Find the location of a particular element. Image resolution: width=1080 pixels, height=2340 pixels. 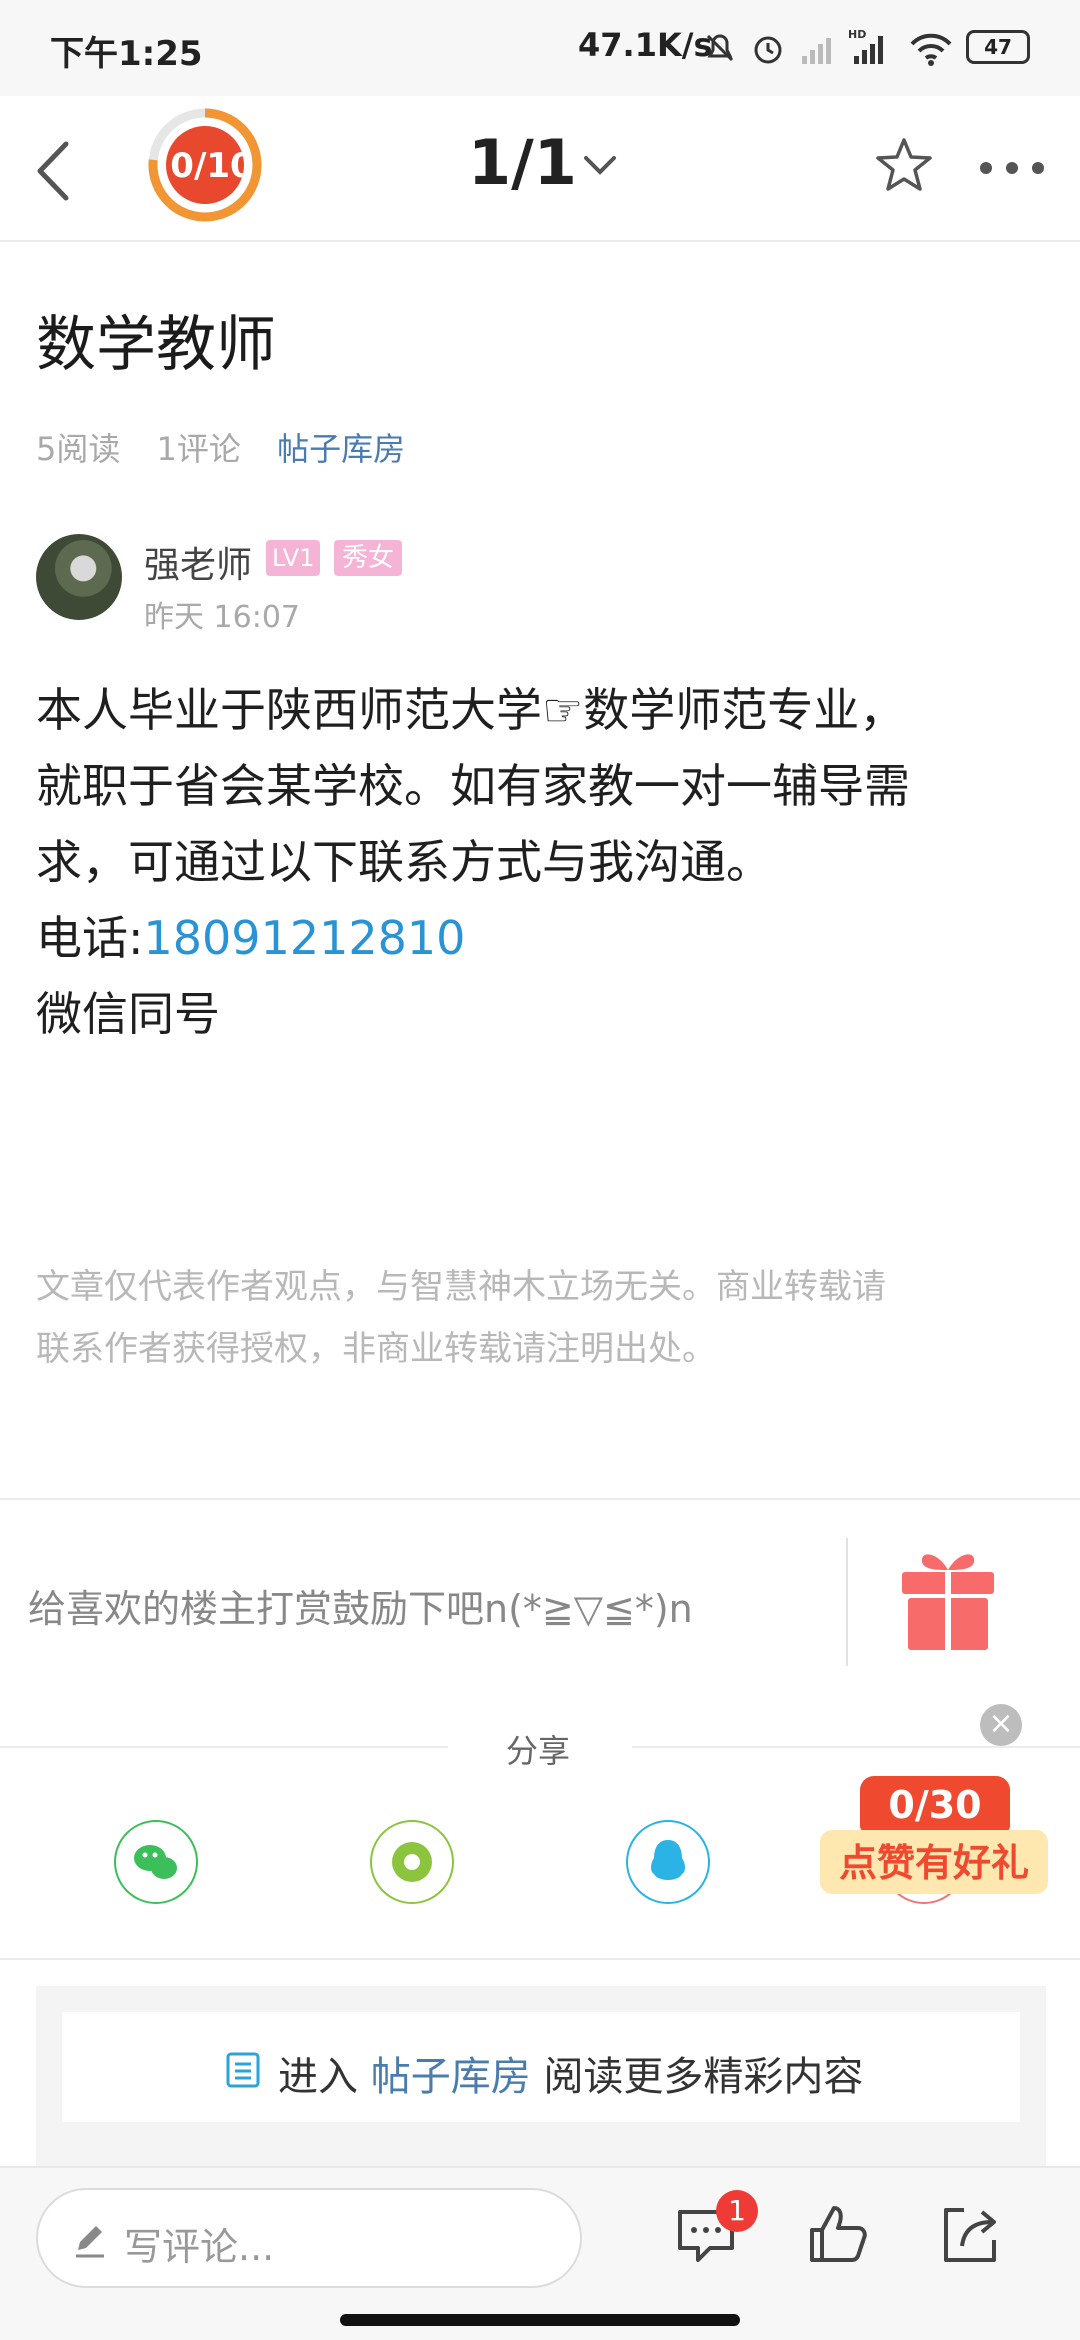

author-name: 强老师 is located at coordinates (198, 562).